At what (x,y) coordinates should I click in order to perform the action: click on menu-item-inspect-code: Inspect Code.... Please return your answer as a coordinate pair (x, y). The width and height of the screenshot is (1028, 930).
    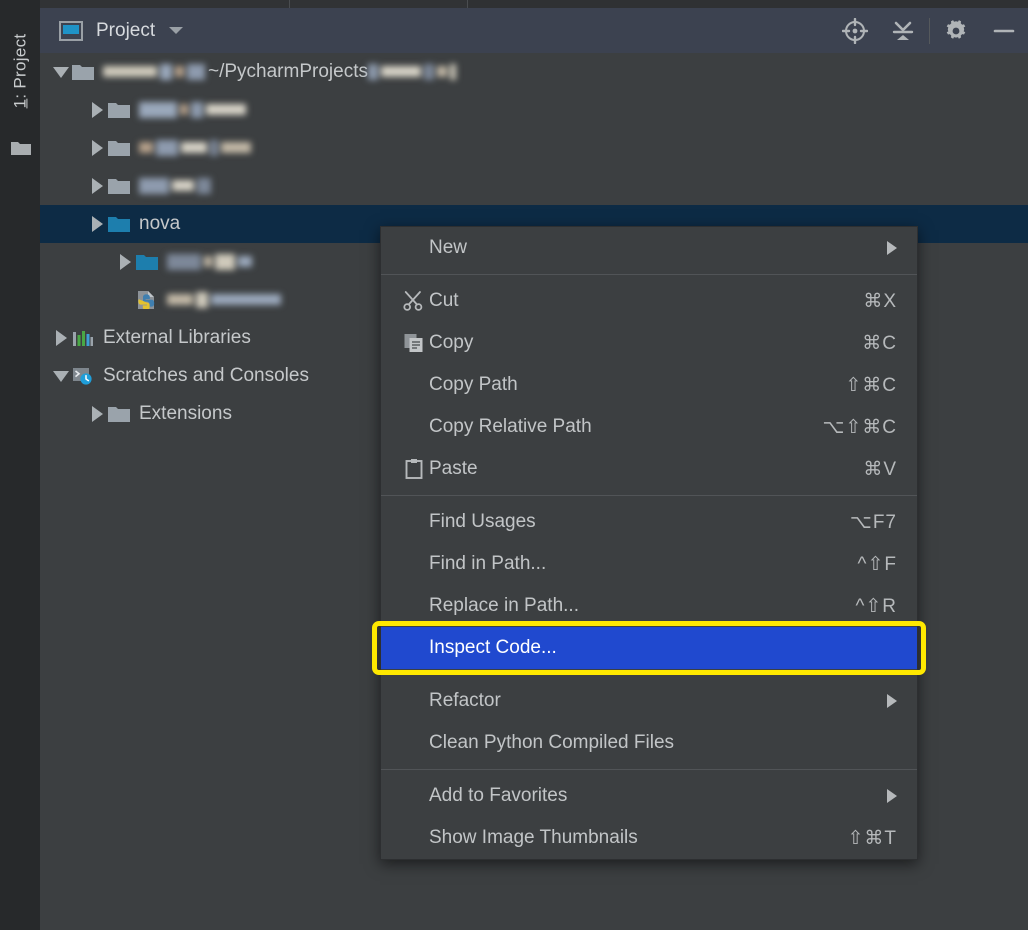
    Looking at the image, I should click on (649, 648).